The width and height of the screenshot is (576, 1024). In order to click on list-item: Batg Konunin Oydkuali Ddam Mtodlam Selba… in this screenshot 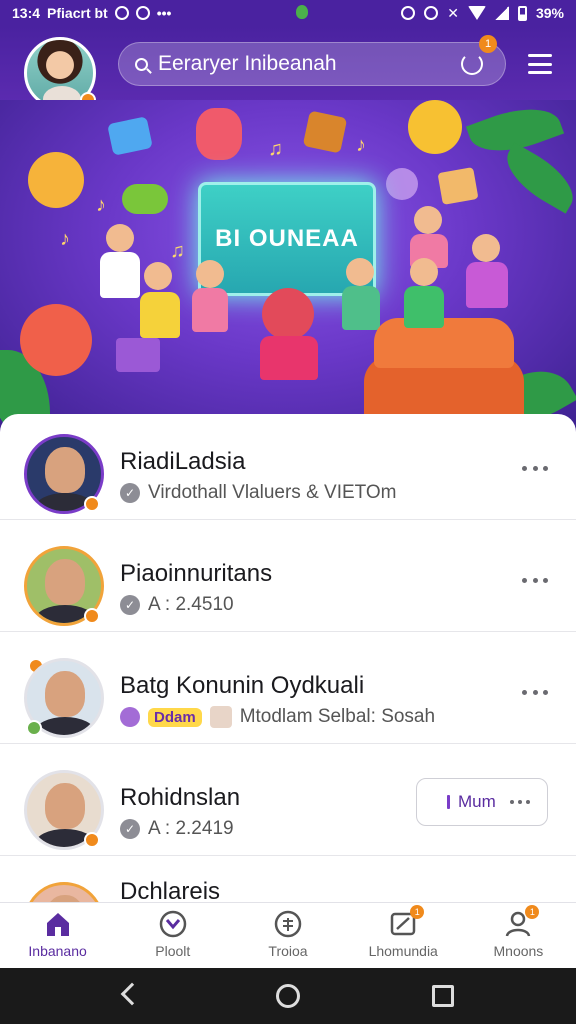, I will do `click(288, 691)`.